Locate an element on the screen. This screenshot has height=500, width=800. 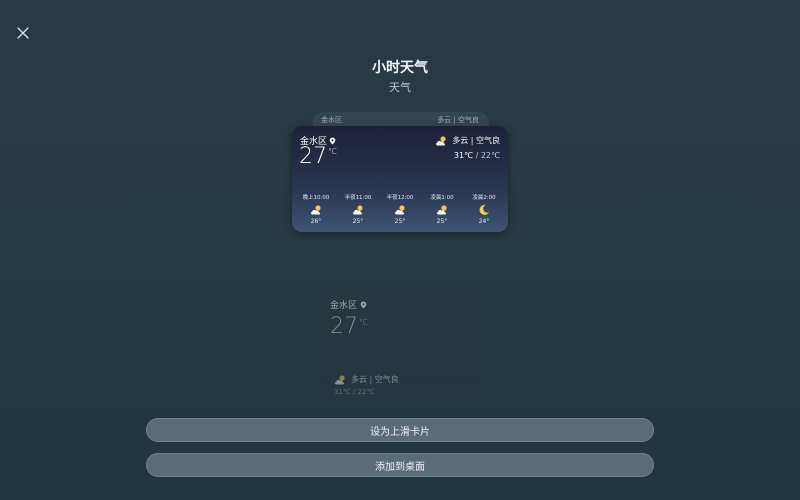
hour-label: 凌晨2:00 is located at coordinates (484, 198).